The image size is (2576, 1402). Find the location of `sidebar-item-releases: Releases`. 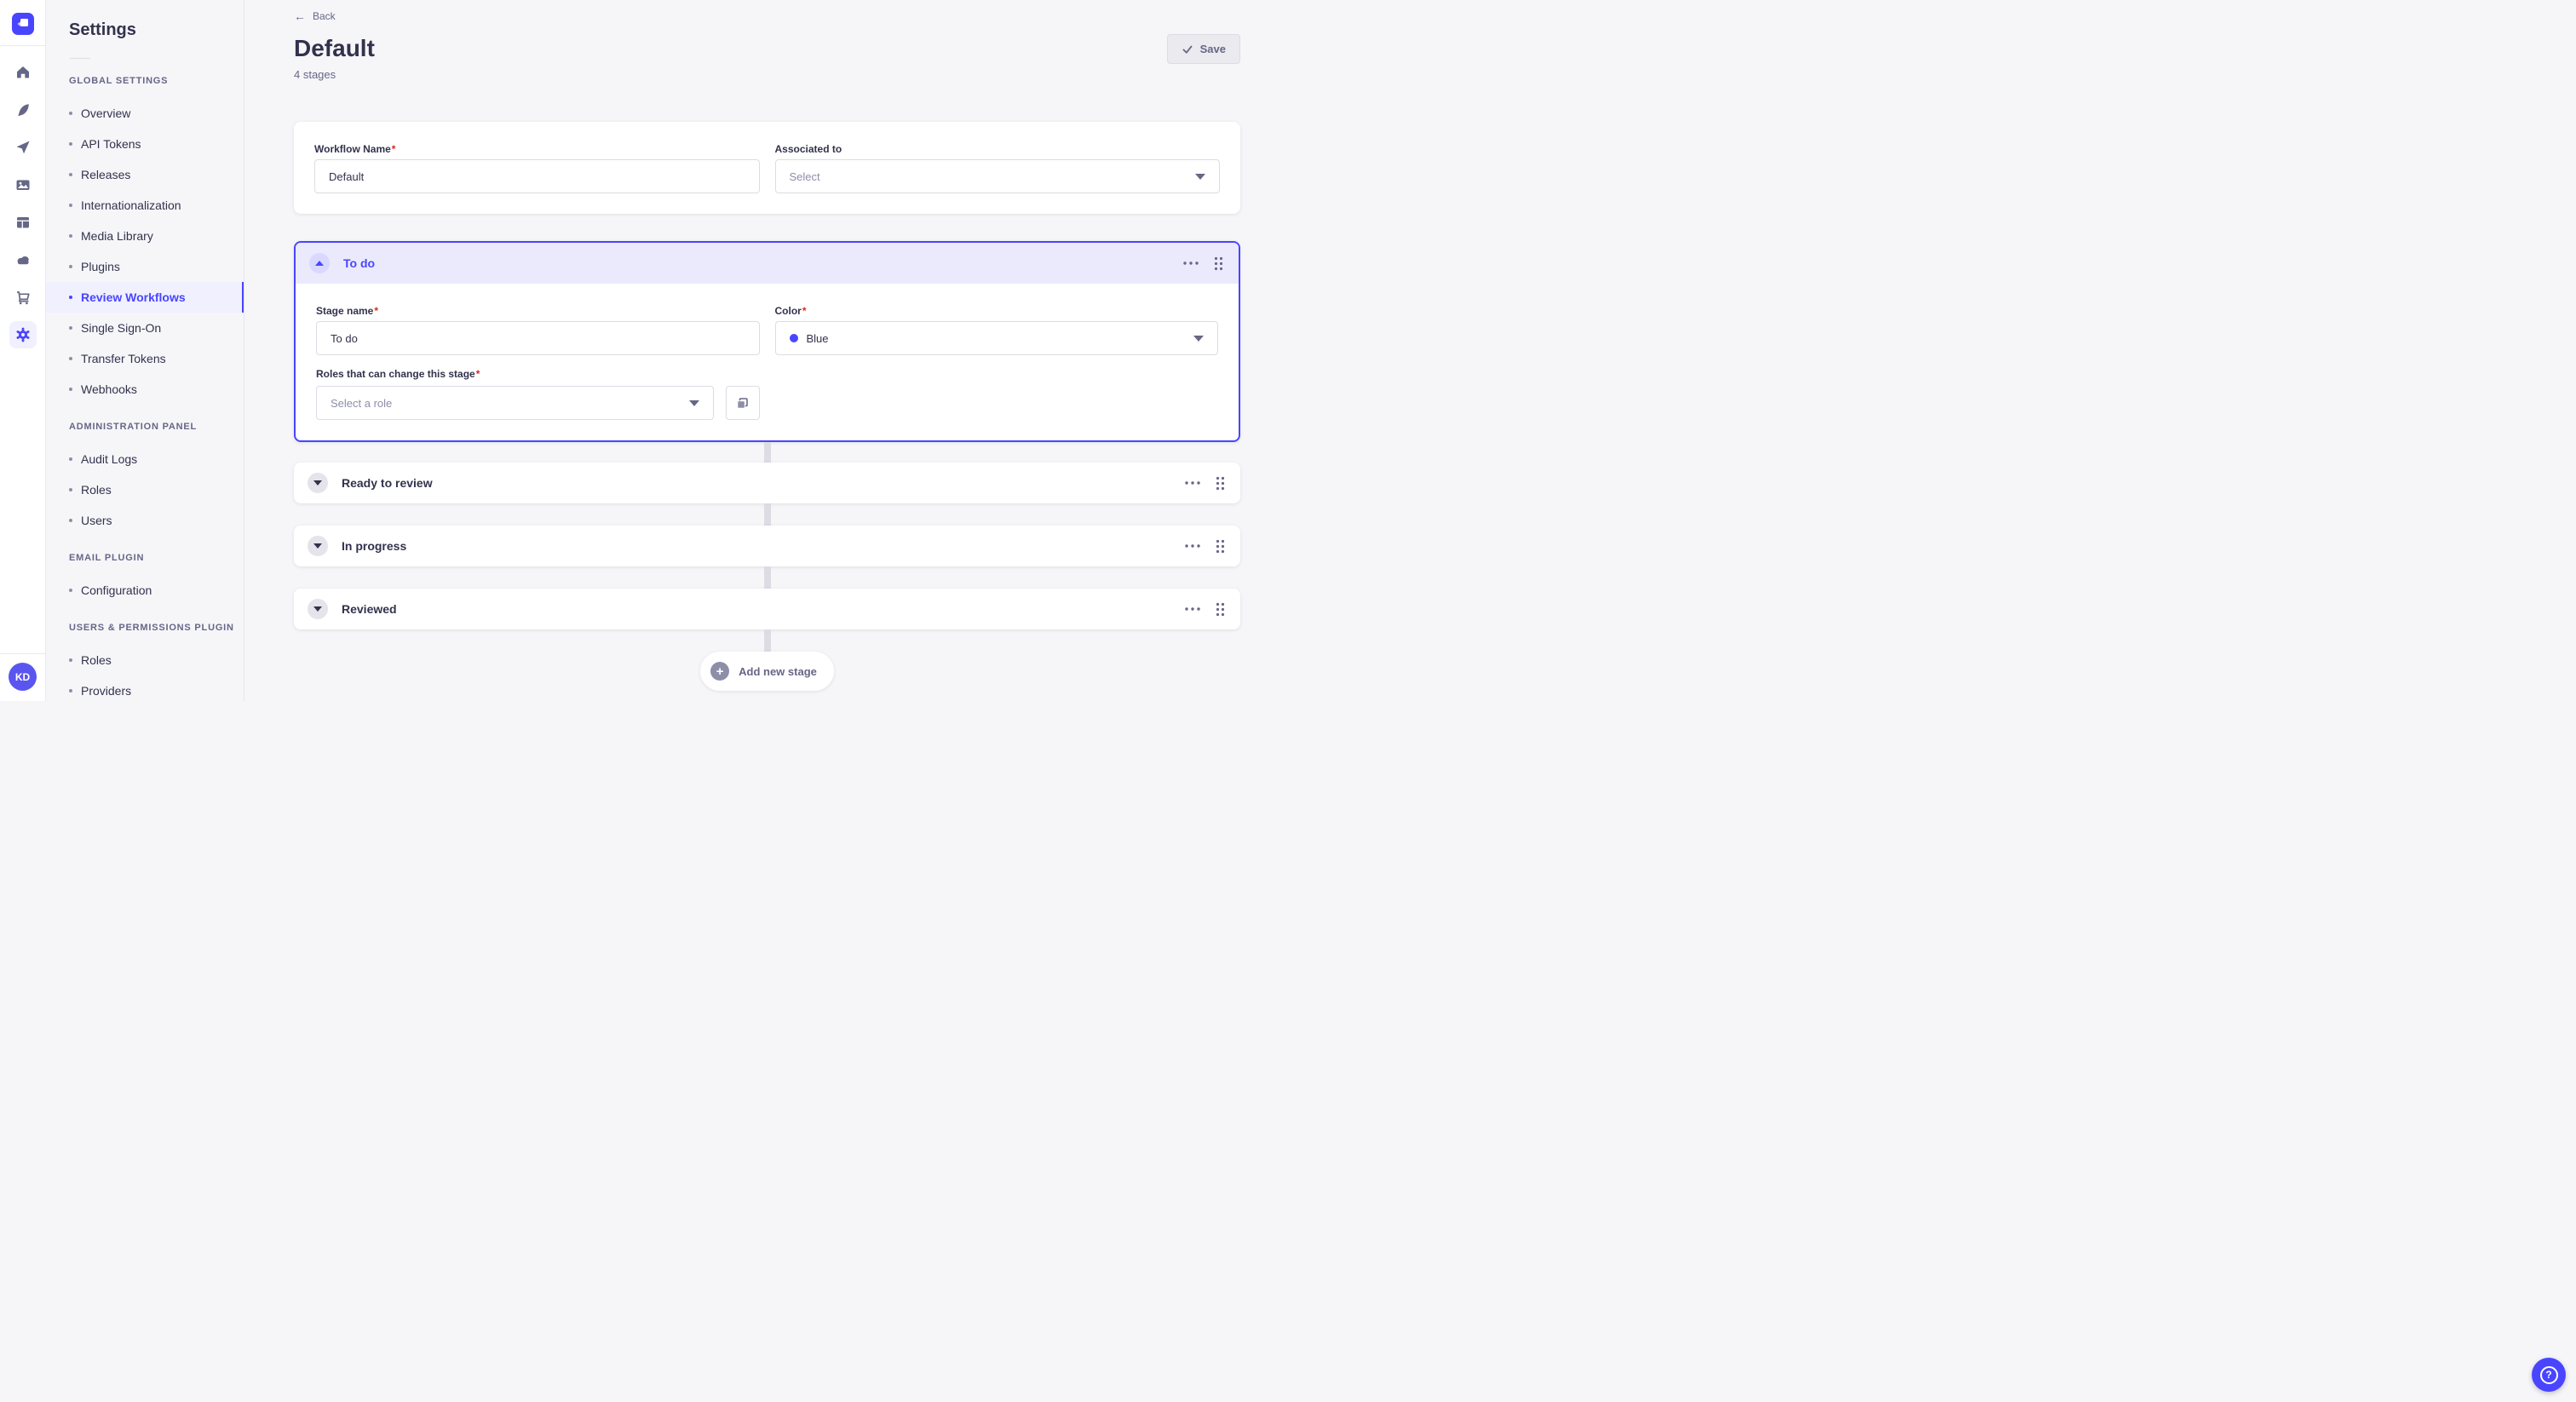

sidebar-item-releases: Releases is located at coordinates (145, 174).